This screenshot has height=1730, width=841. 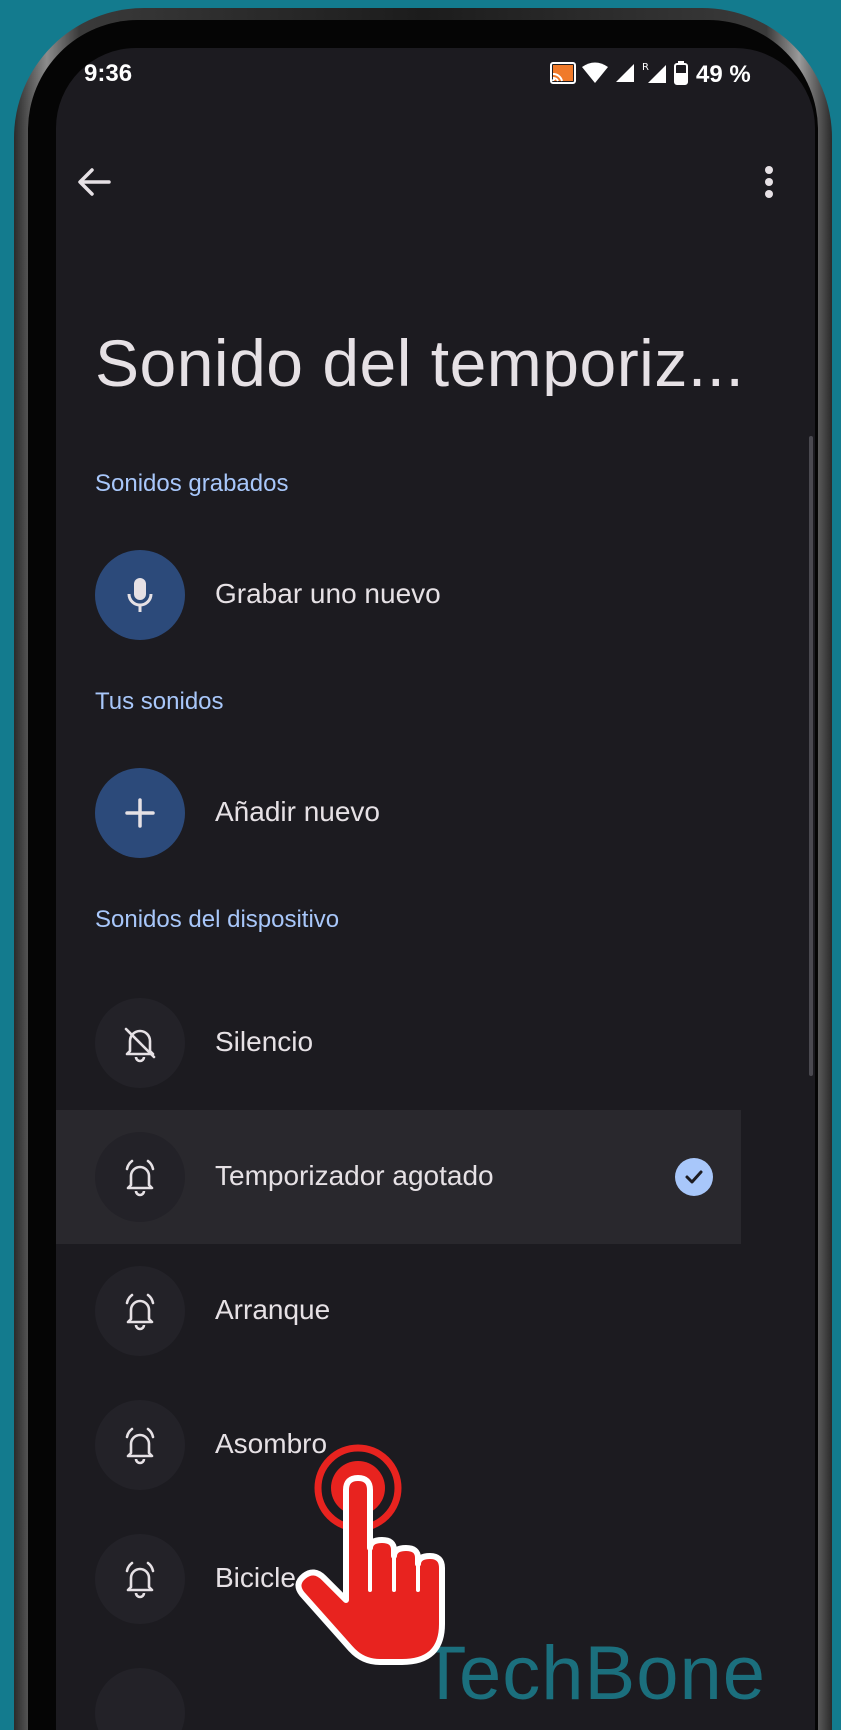 I want to click on more-vert-icon, so click(x=769, y=182).